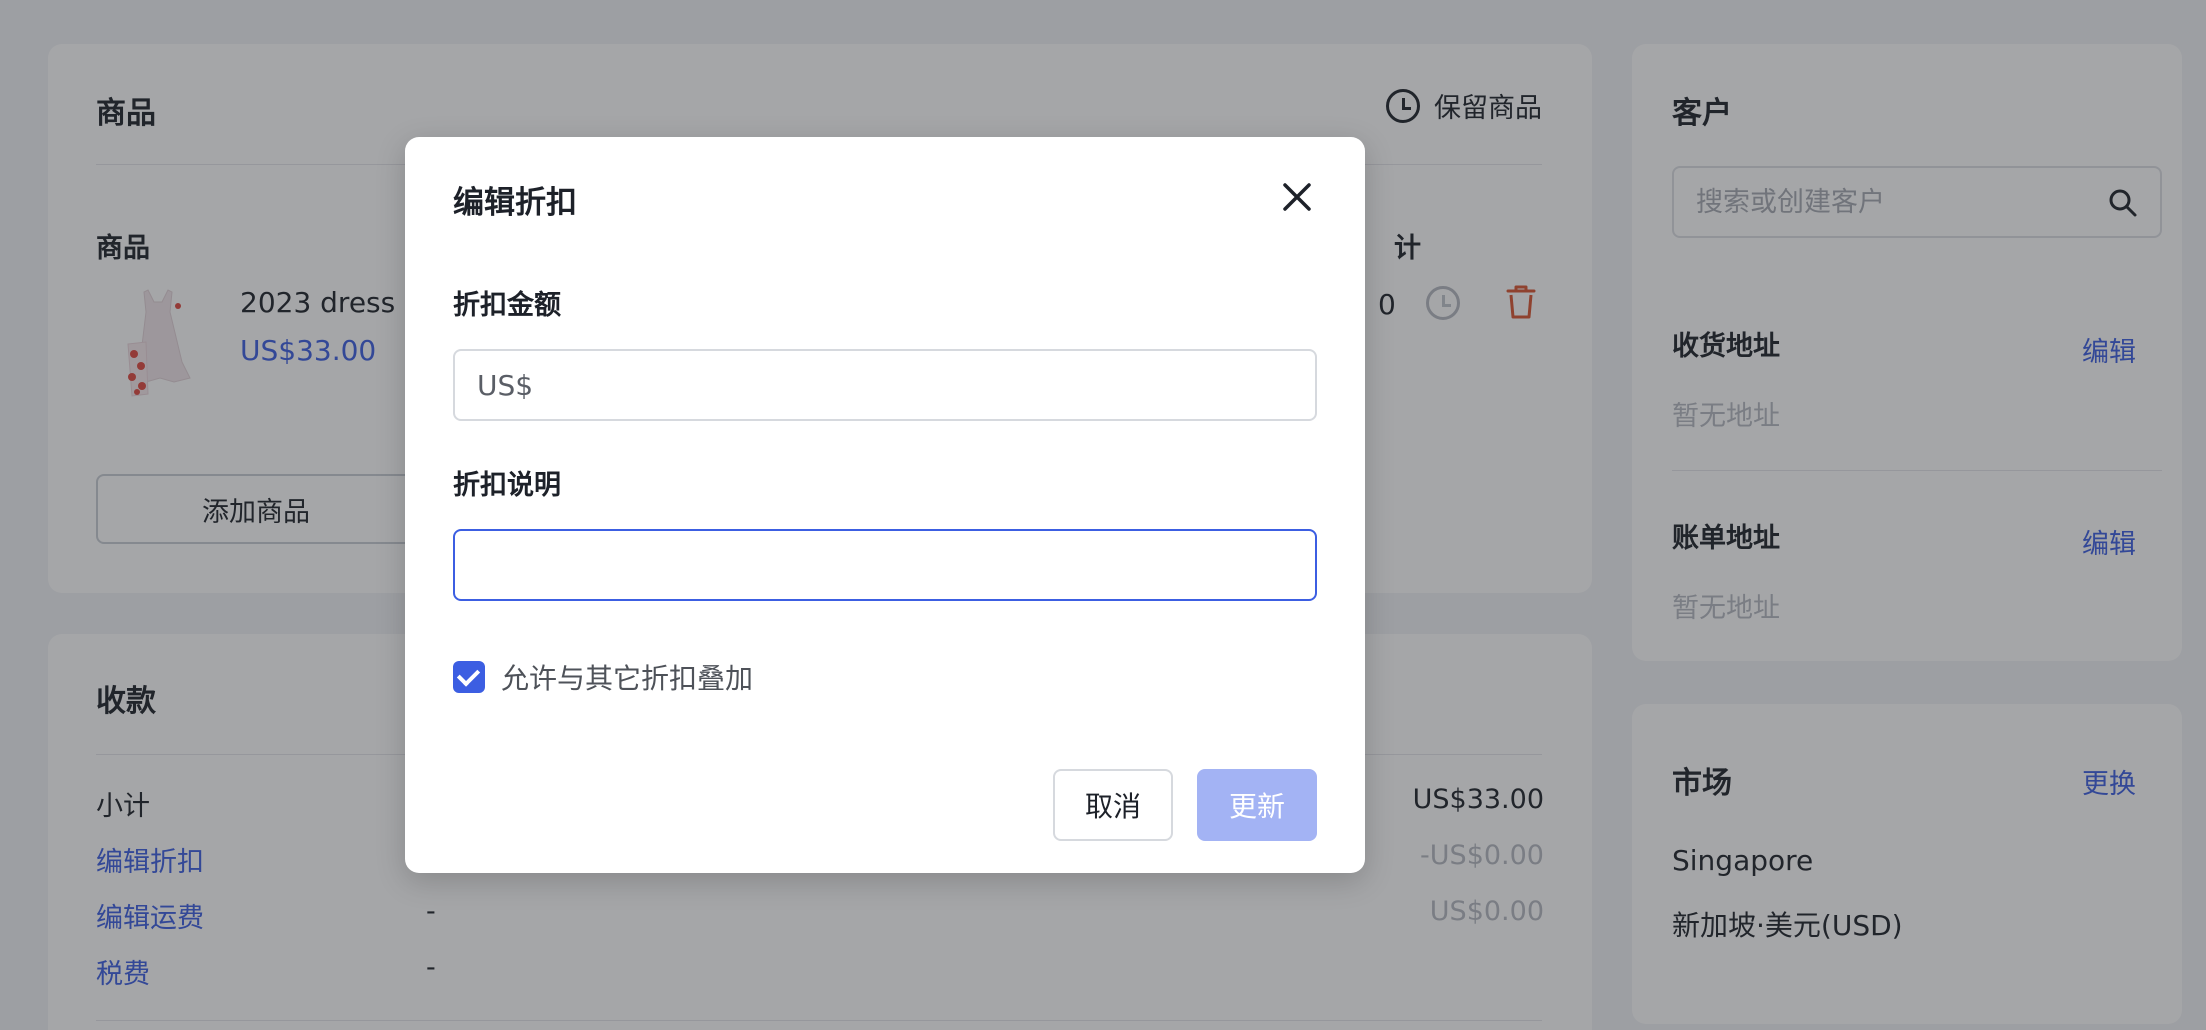  What do you see at coordinates (507, 485) in the screenshot?
I see `discount-description-label: 折扣说明` at bounding box center [507, 485].